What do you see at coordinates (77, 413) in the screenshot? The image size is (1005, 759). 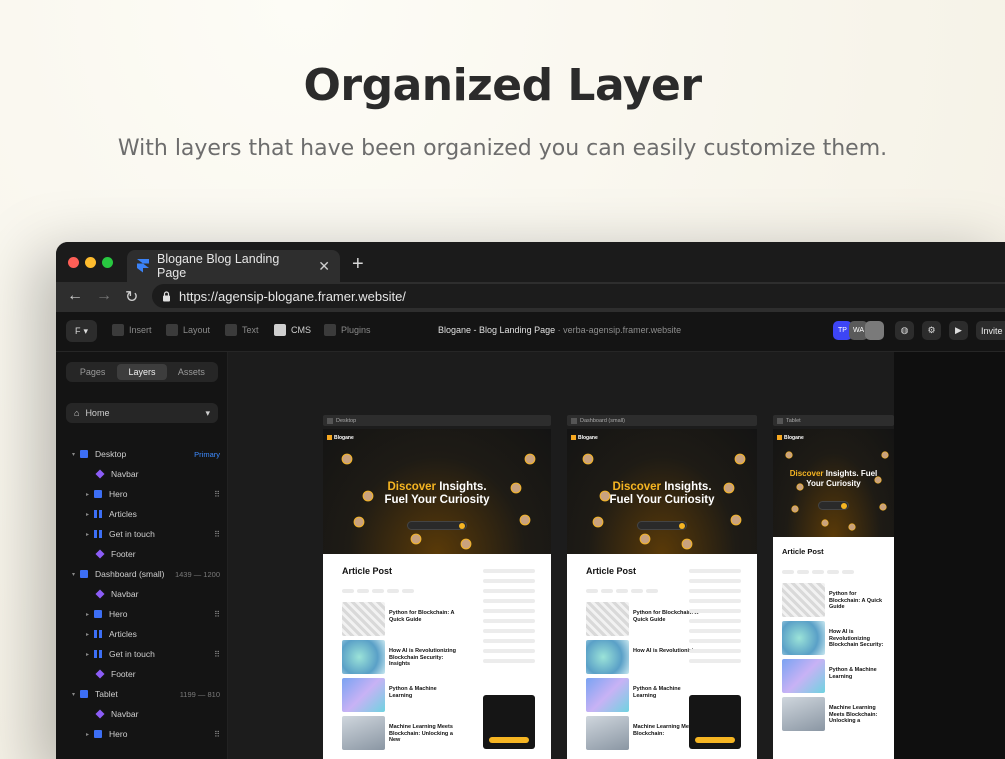 I see `home-icon: ⌂` at bounding box center [77, 413].